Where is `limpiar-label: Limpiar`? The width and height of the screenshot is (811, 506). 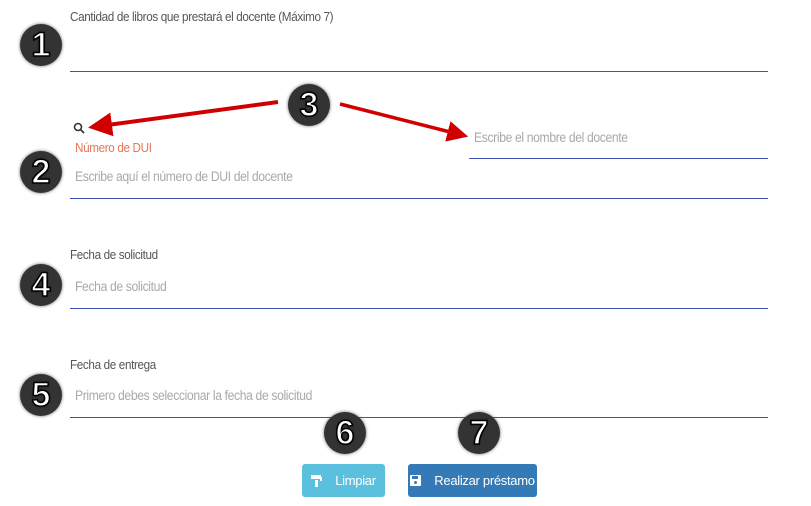 limpiar-label: Limpiar is located at coordinates (355, 480).